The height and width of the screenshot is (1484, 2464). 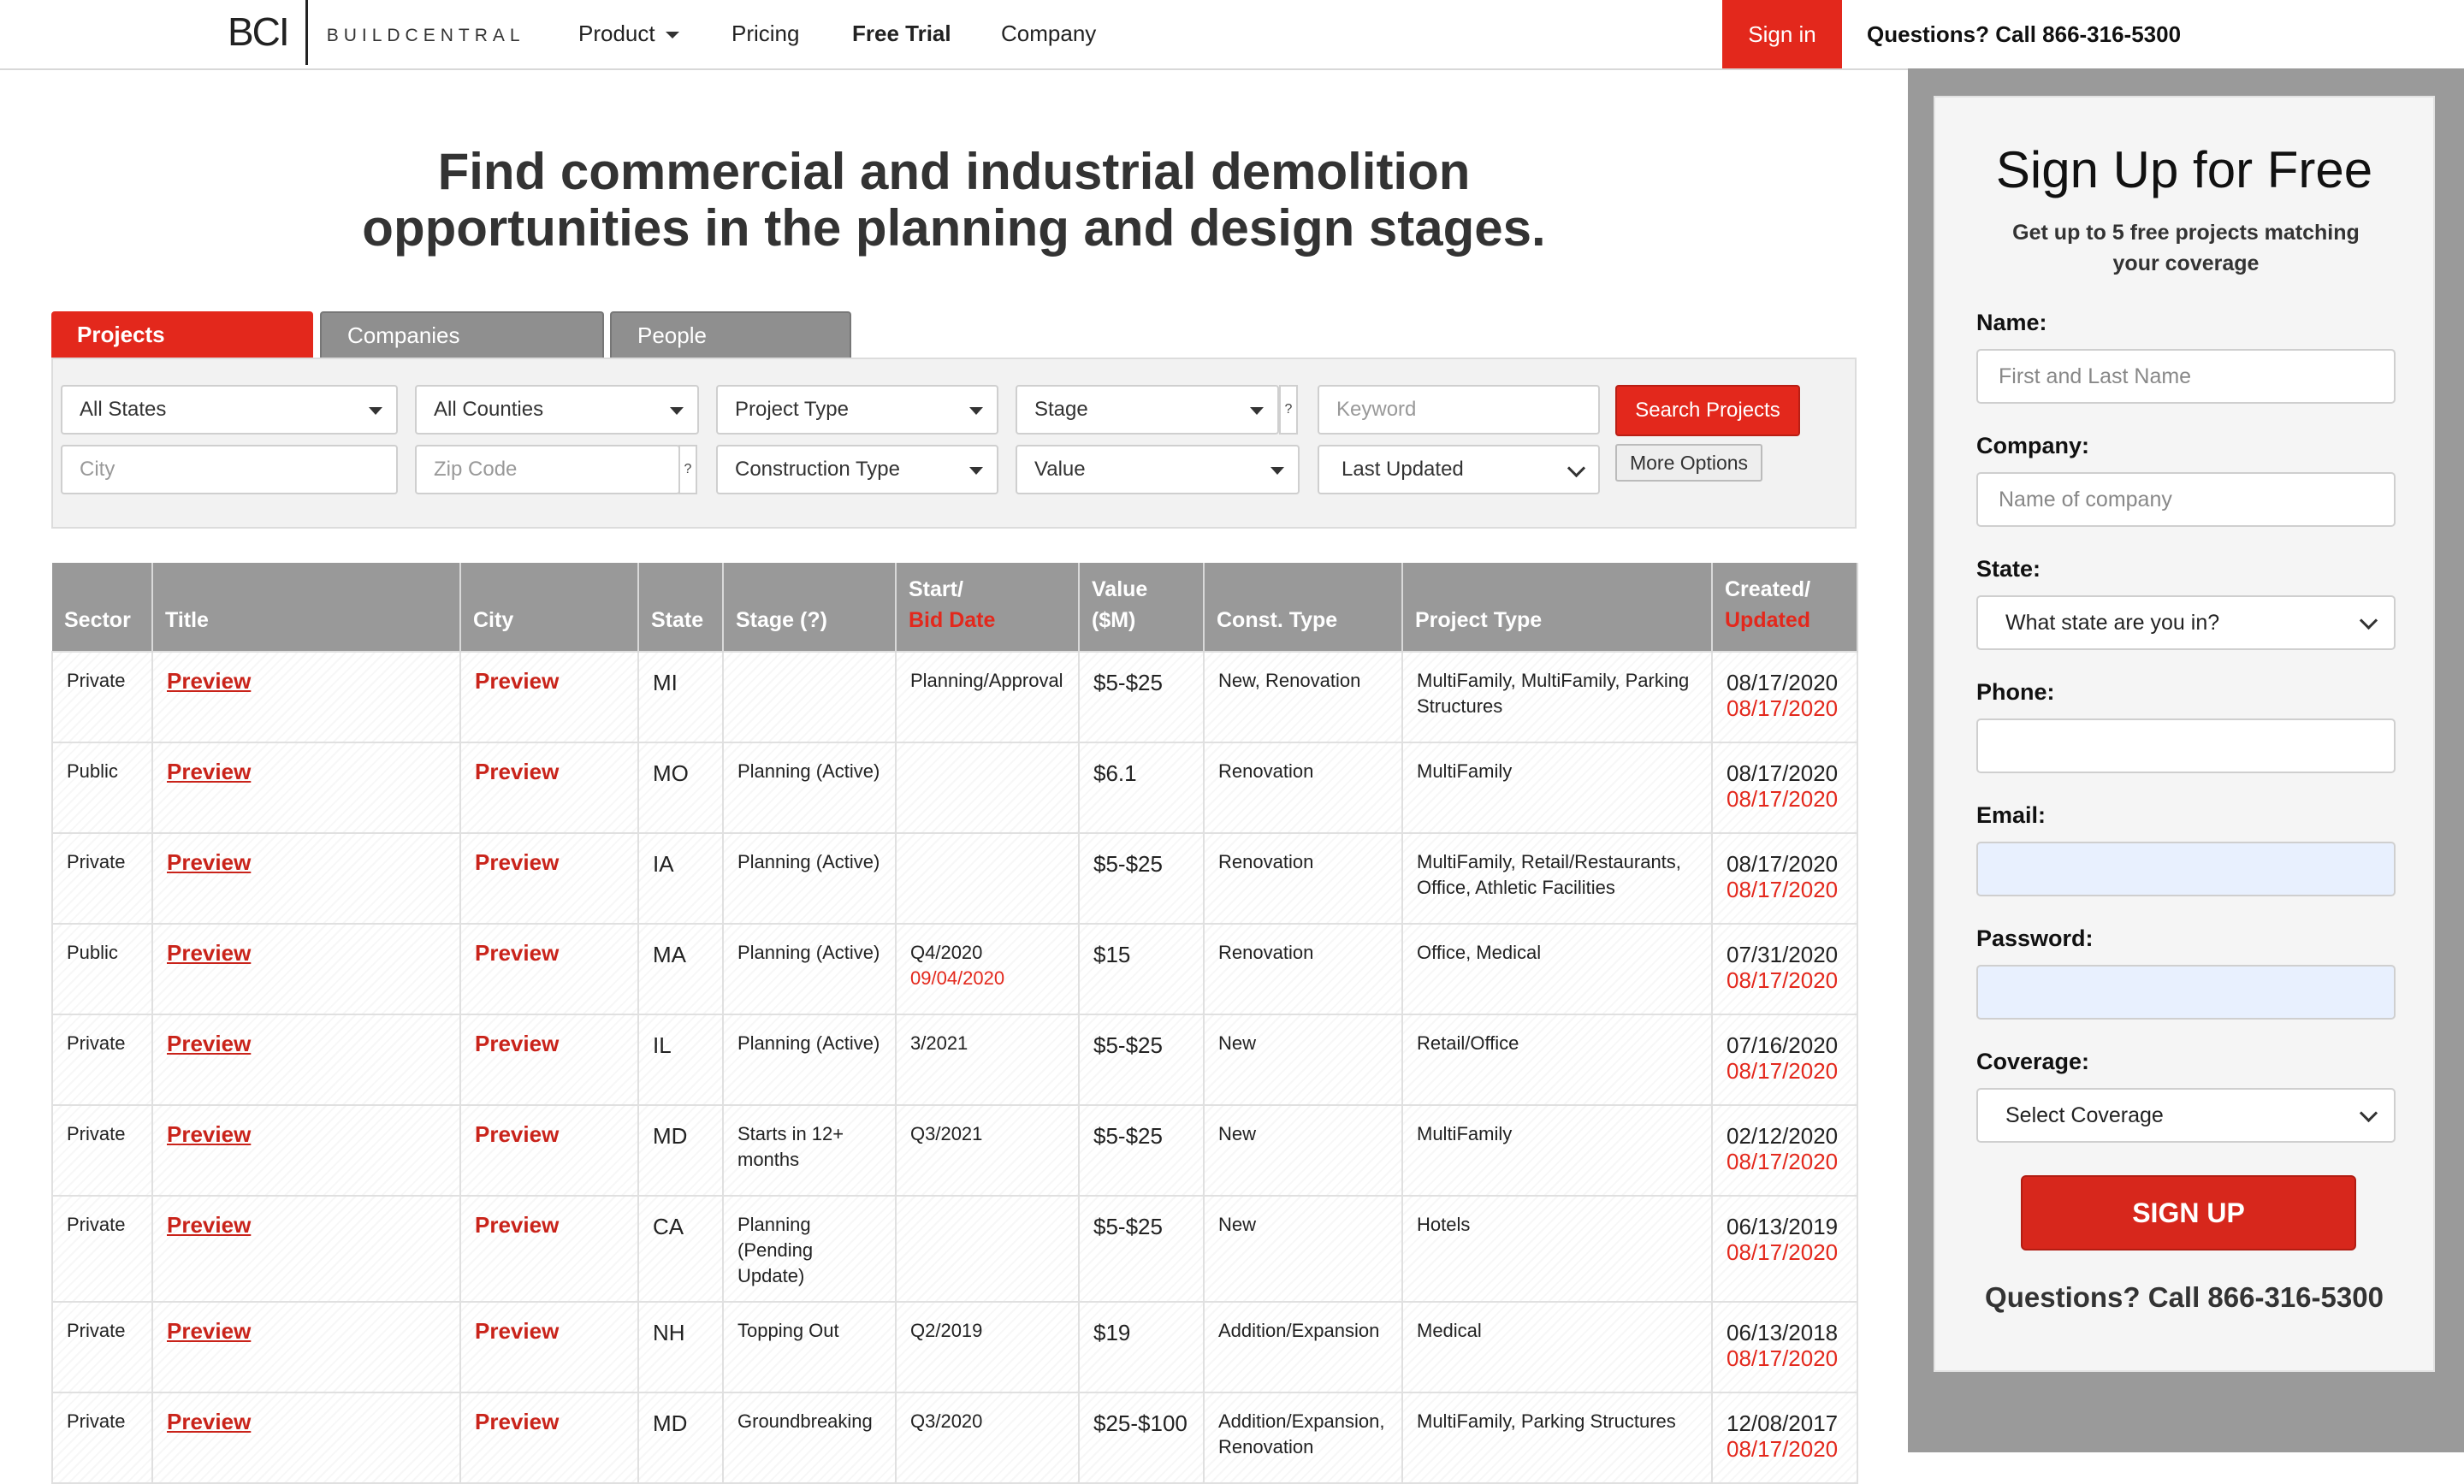 What do you see at coordinates (2186, 376) in the screenshot?
I see `name-field: First and Last Name` at bounding box center [2186, 376].